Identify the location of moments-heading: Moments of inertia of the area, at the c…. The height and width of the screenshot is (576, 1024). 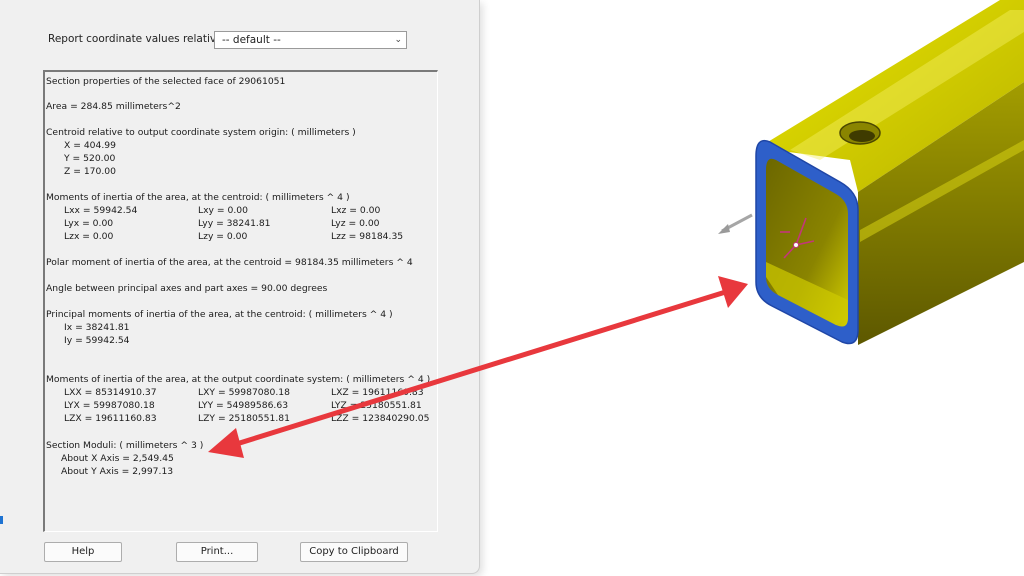
(198, 197).